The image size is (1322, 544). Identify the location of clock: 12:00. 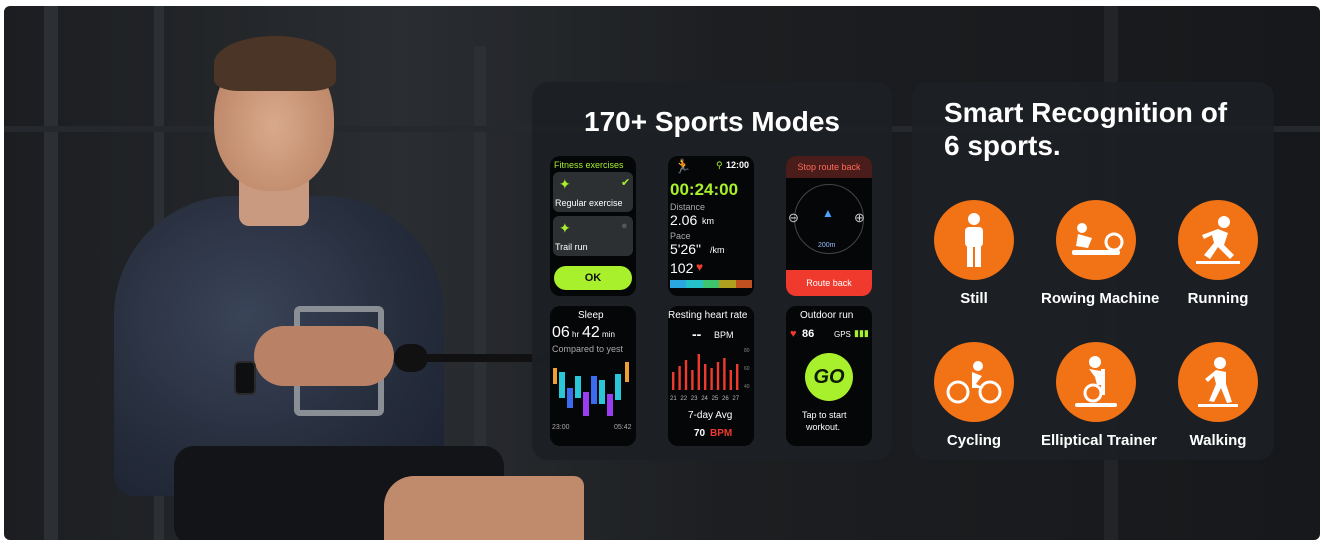
(738, 165).